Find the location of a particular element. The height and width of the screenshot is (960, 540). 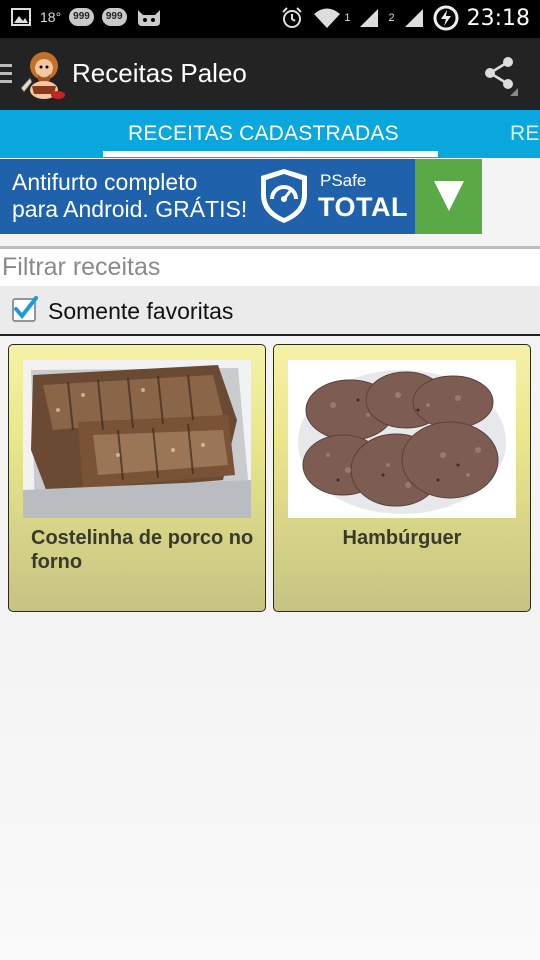

wifi-icon is located at coordinates (327, 18).